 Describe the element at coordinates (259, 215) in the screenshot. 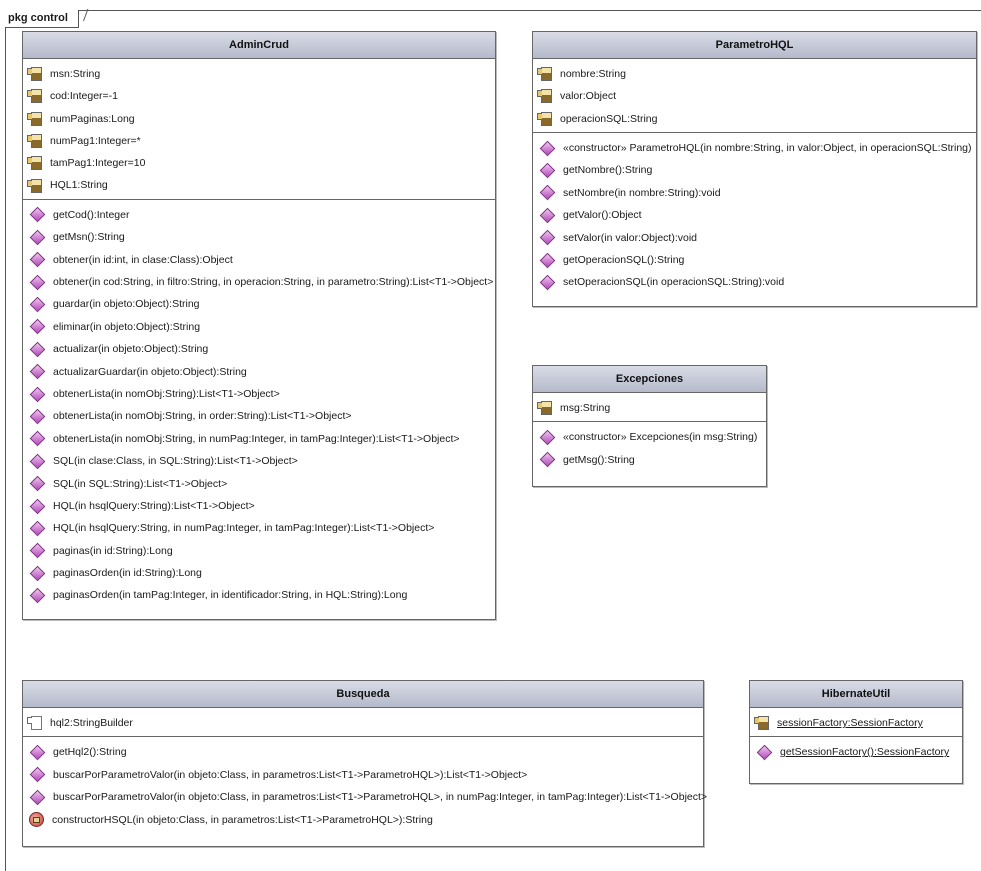

I see `operation-row: getCod():Integer` at that location.